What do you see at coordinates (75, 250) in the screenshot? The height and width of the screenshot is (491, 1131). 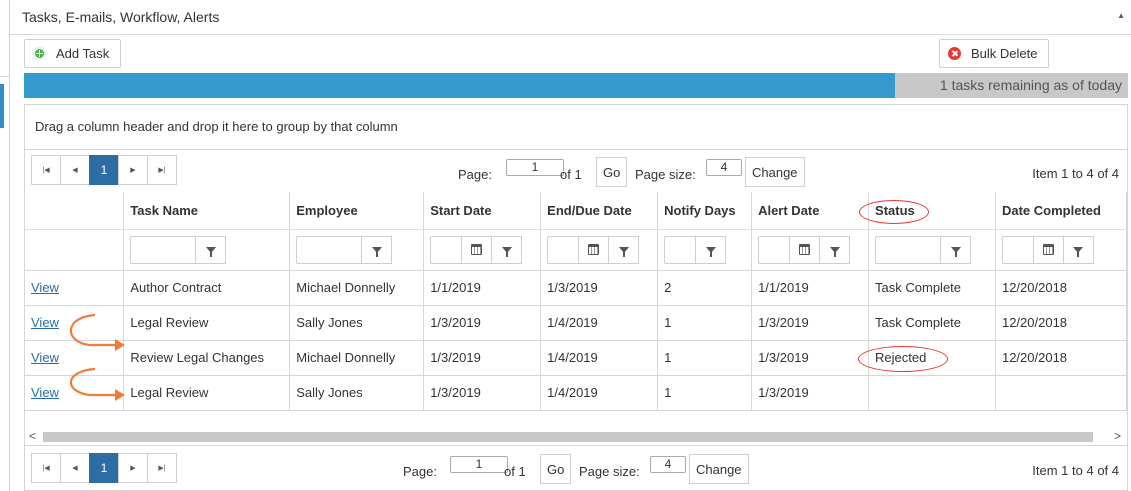 I see `filter-cell-empty` at bounding box center [75, 250].